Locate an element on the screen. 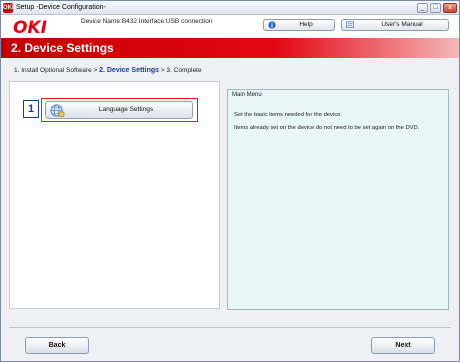 The image size is (460, 362). task-number: 1 is located at coordinates (31, 109).